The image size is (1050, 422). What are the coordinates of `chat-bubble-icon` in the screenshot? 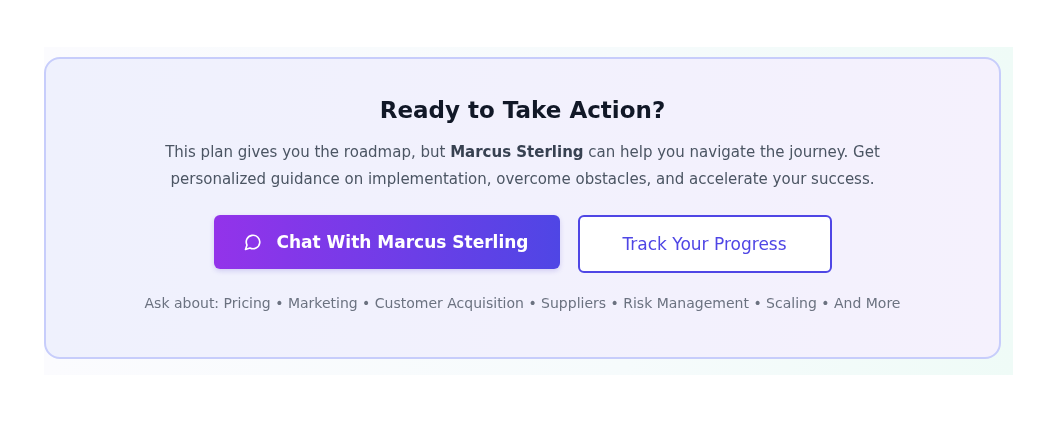 It's located at (253, 242).